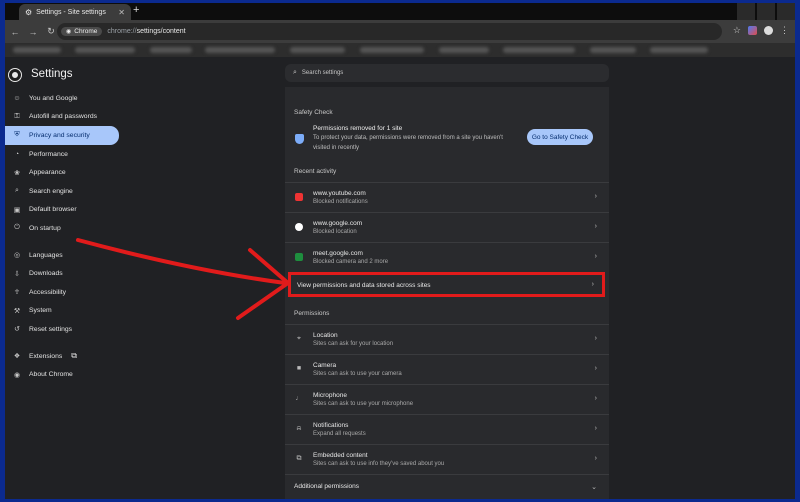 This screenshot has height=502, width=800. I want to click on sidebar-item-languages: ◎ Languages, so click(62, 255).